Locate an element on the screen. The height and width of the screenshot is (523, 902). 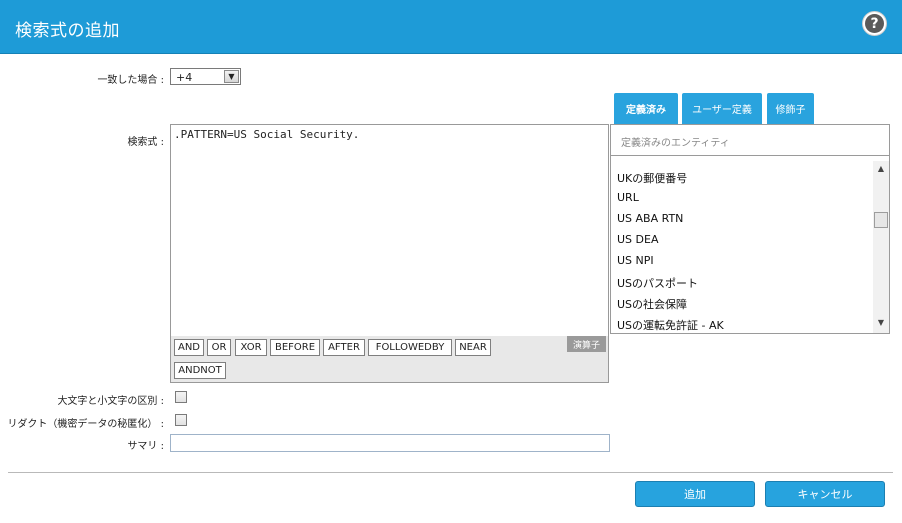
help-button: ? is located at coordinates (874, 23).